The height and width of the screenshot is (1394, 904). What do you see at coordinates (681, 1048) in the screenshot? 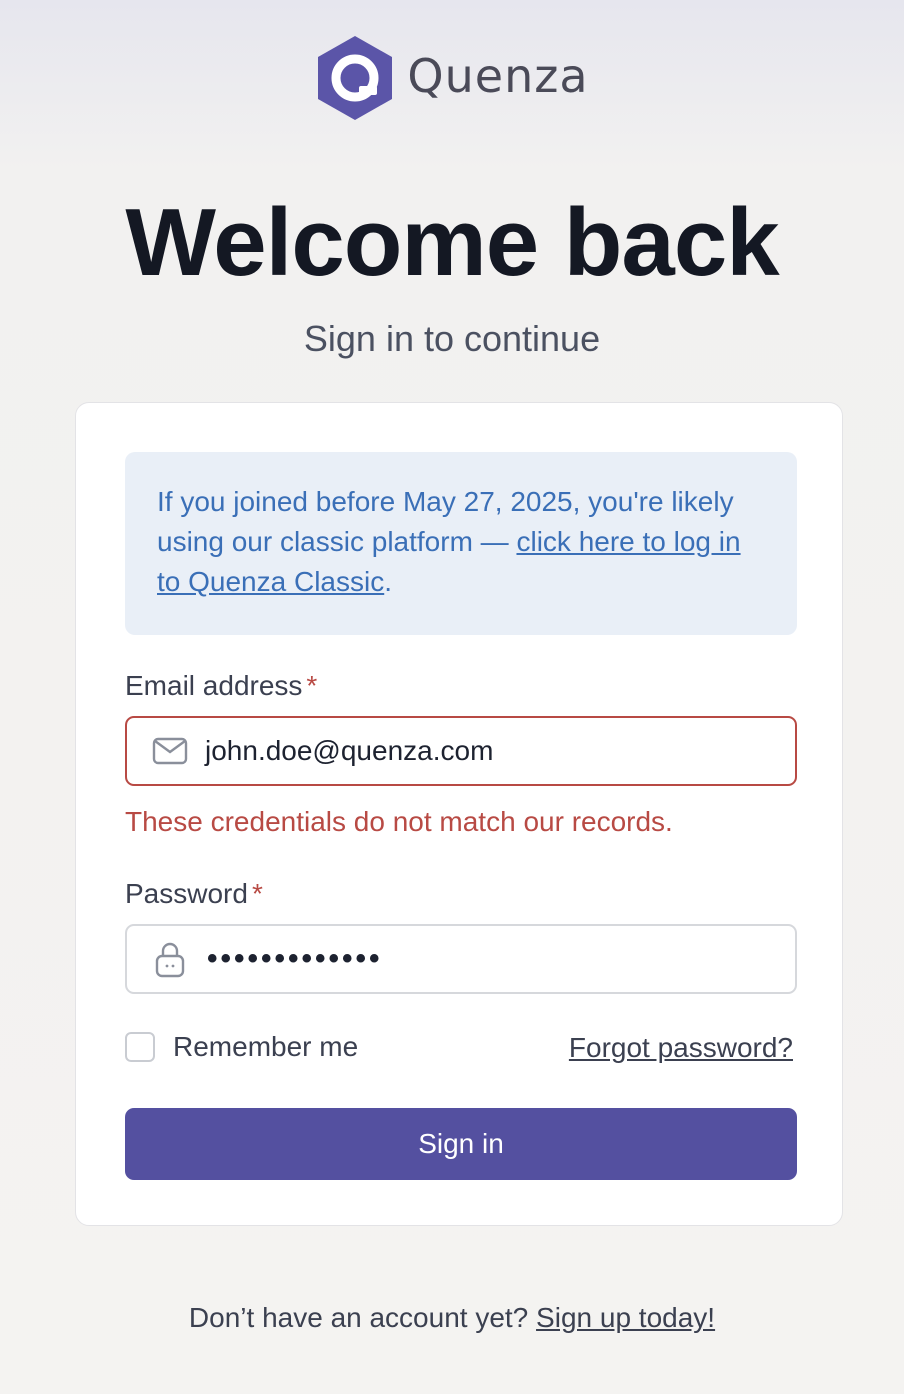
I see `forgot-password-link: Forgot password?` at bounding box center [681, 1048].